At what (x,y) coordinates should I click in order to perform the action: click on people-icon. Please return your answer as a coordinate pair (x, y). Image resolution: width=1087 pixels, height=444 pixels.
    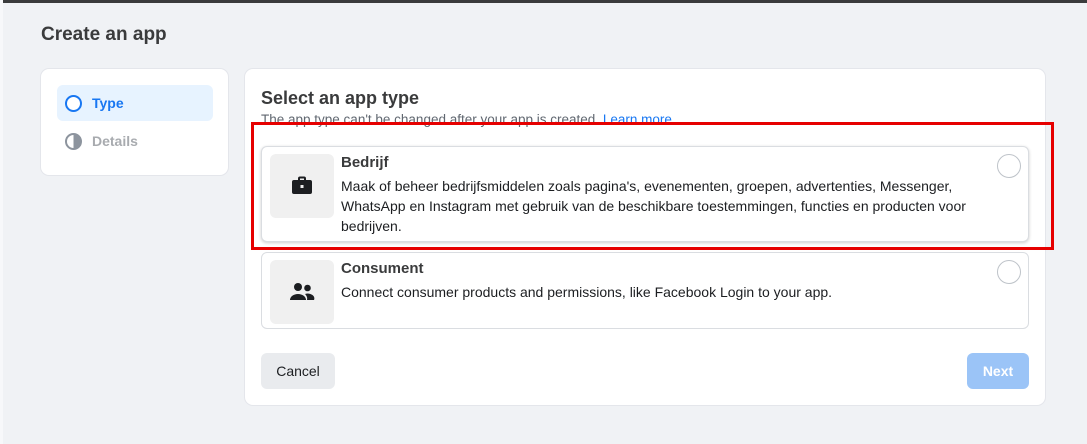
    Looking at the image, I should click on (302, 291).